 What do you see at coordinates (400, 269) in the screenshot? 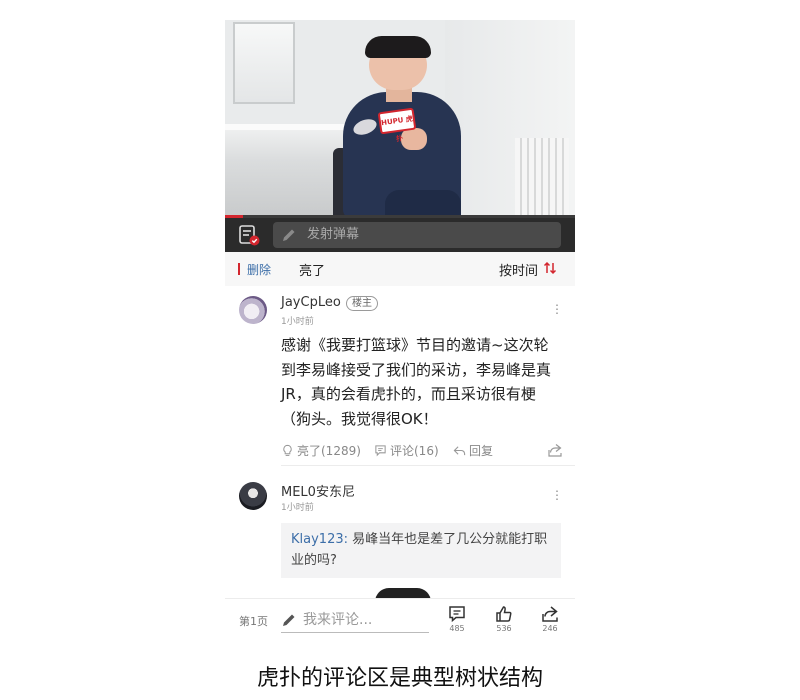
I see `comment-section-header: 删除 亮了 按时间` at bounding box center [400, 269].